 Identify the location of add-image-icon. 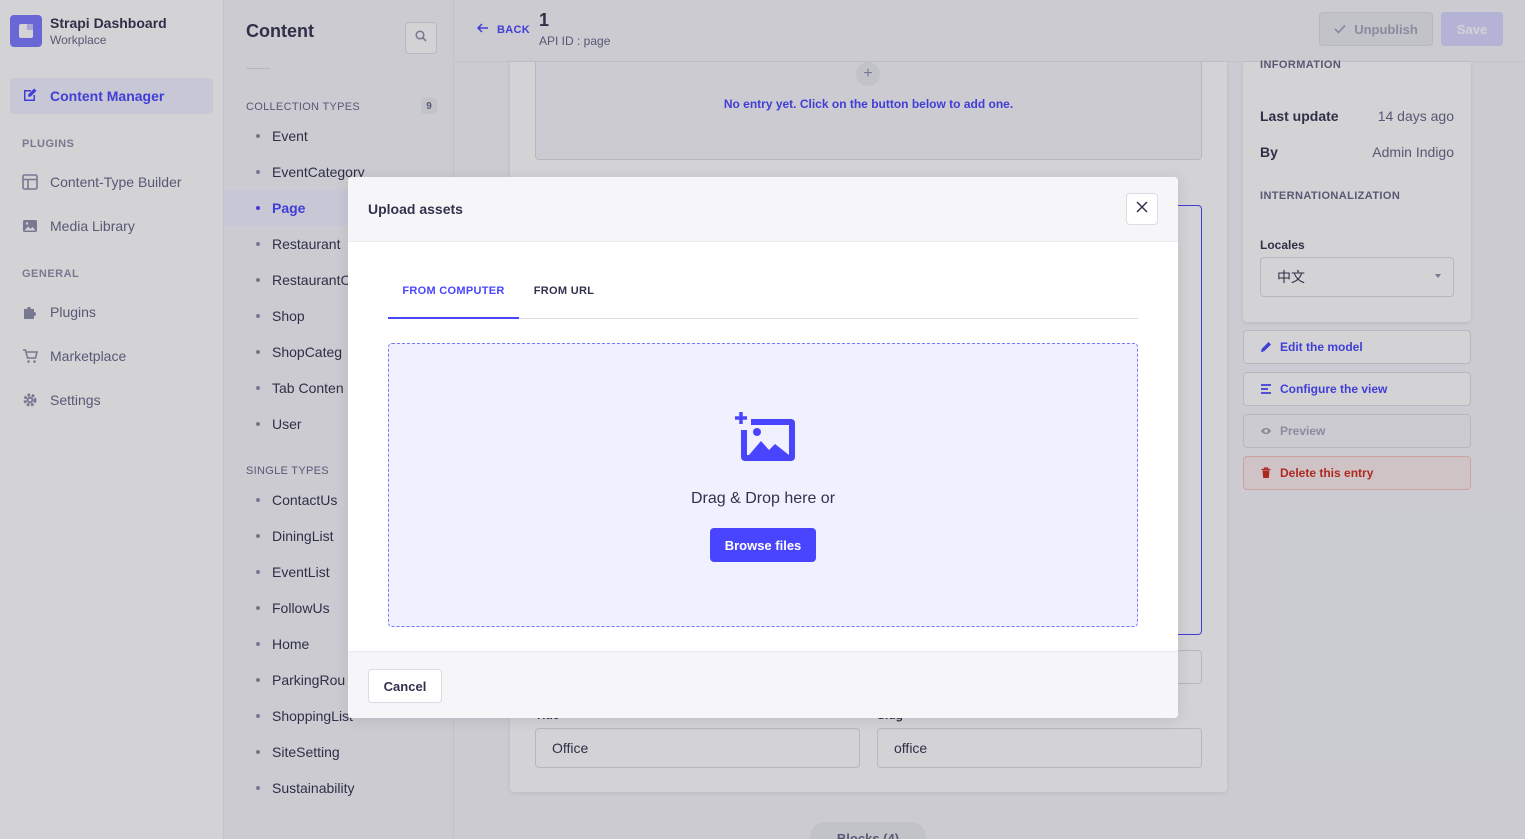
(765, 438).